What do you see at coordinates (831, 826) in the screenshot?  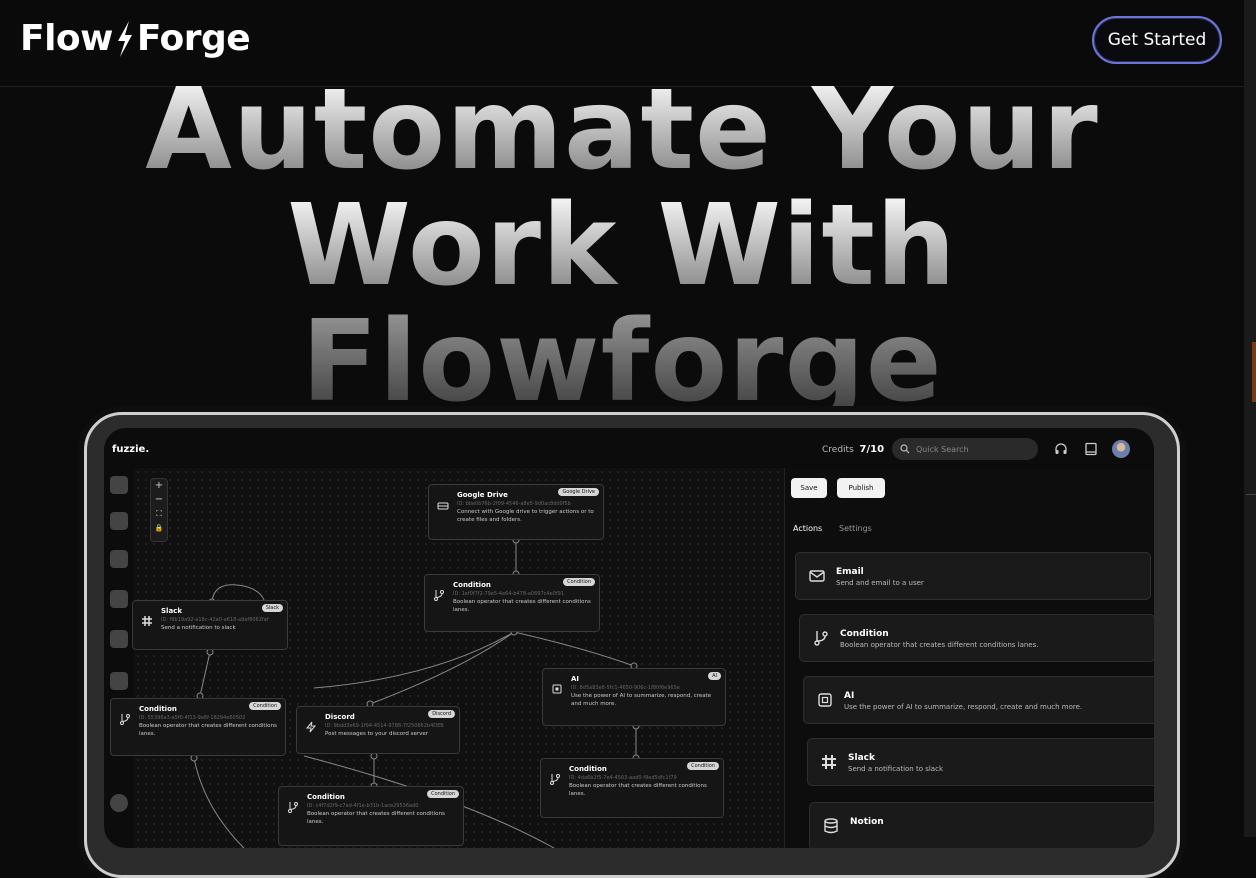 I see `database-icon` at bounding box center [831, 826].